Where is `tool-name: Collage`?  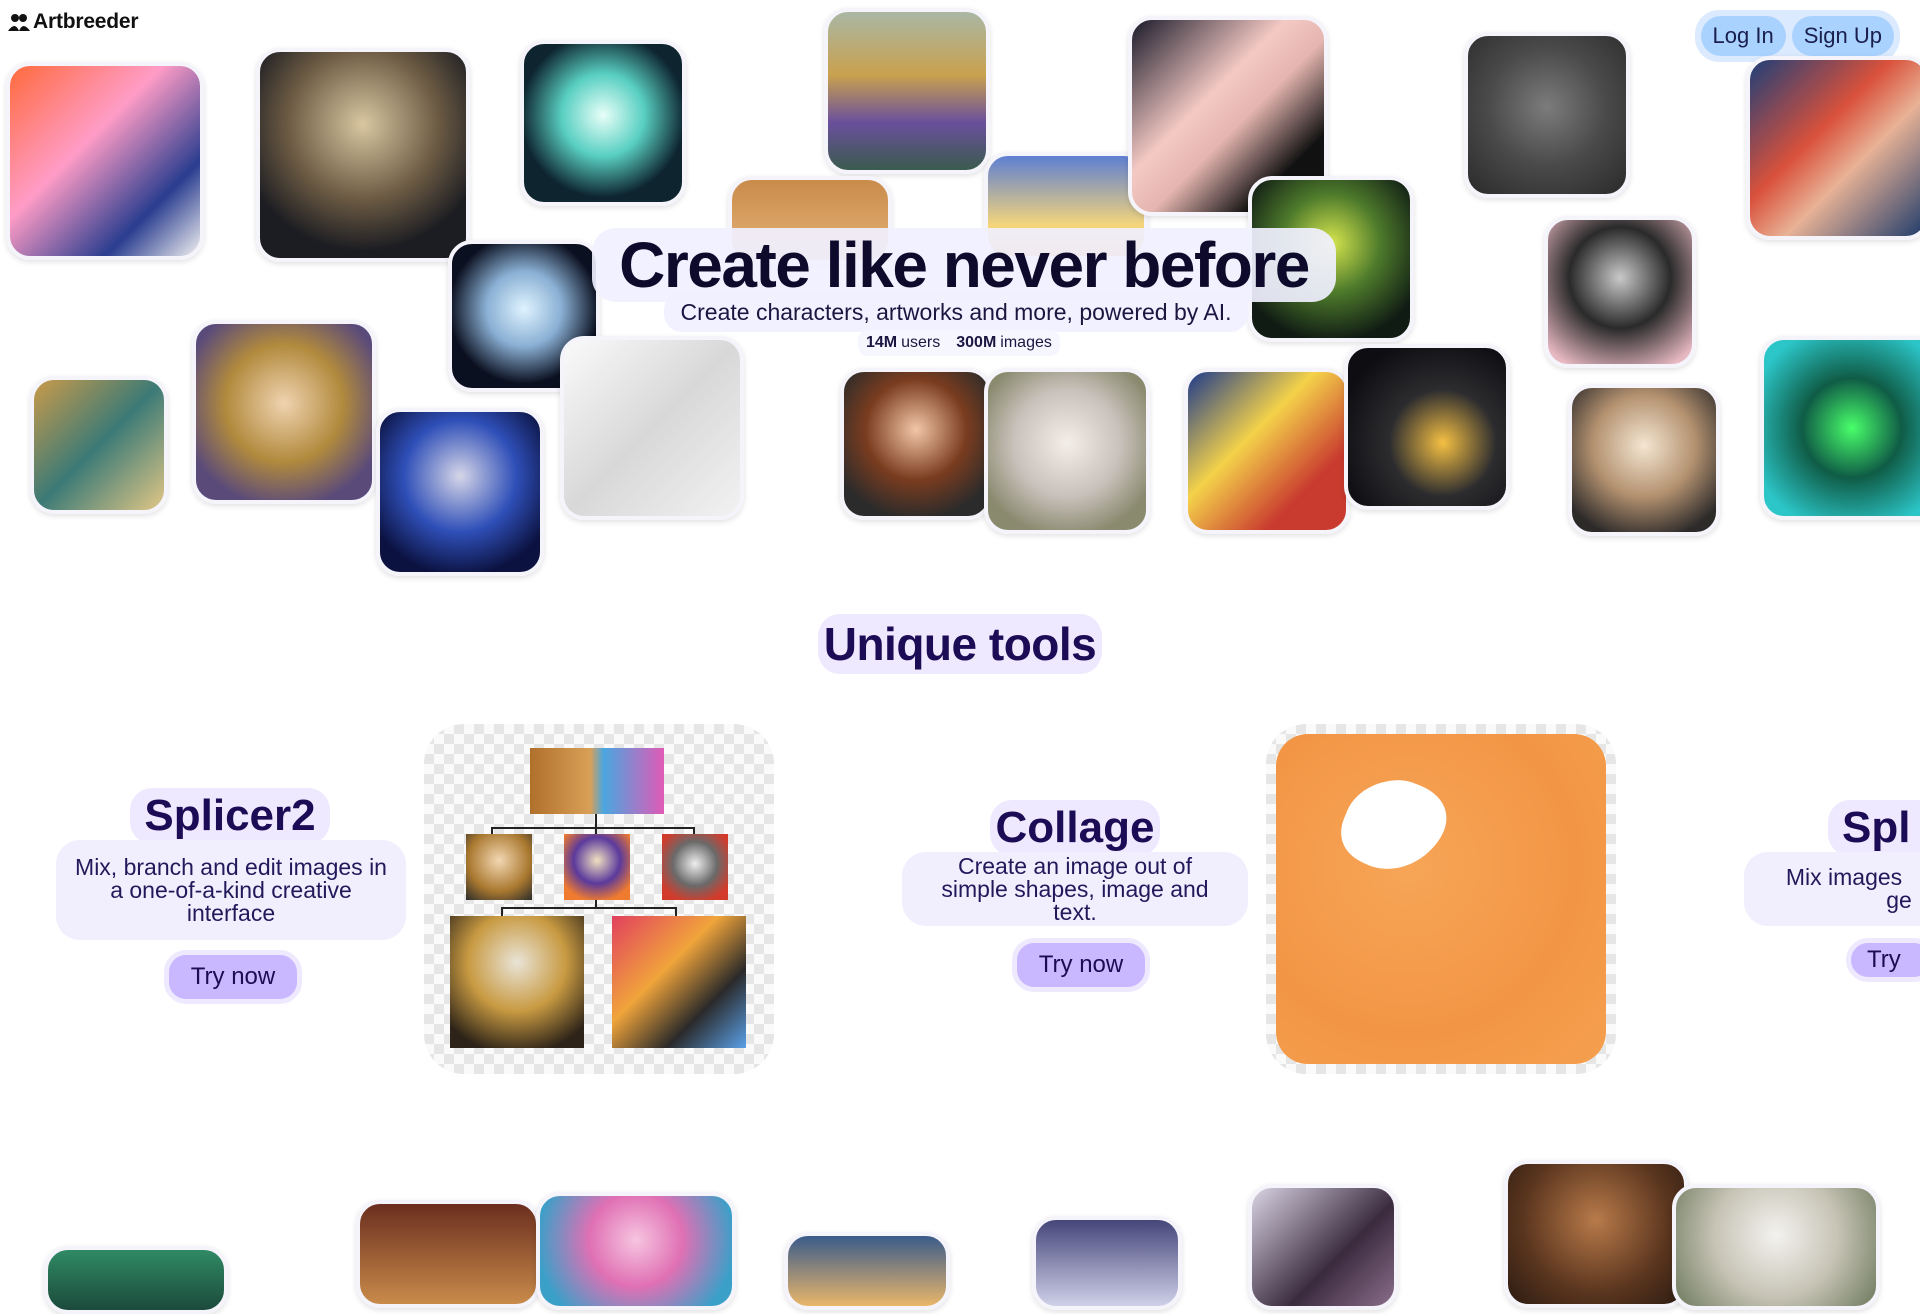 tool-name: Collage is located at coordinates (1075, 828).